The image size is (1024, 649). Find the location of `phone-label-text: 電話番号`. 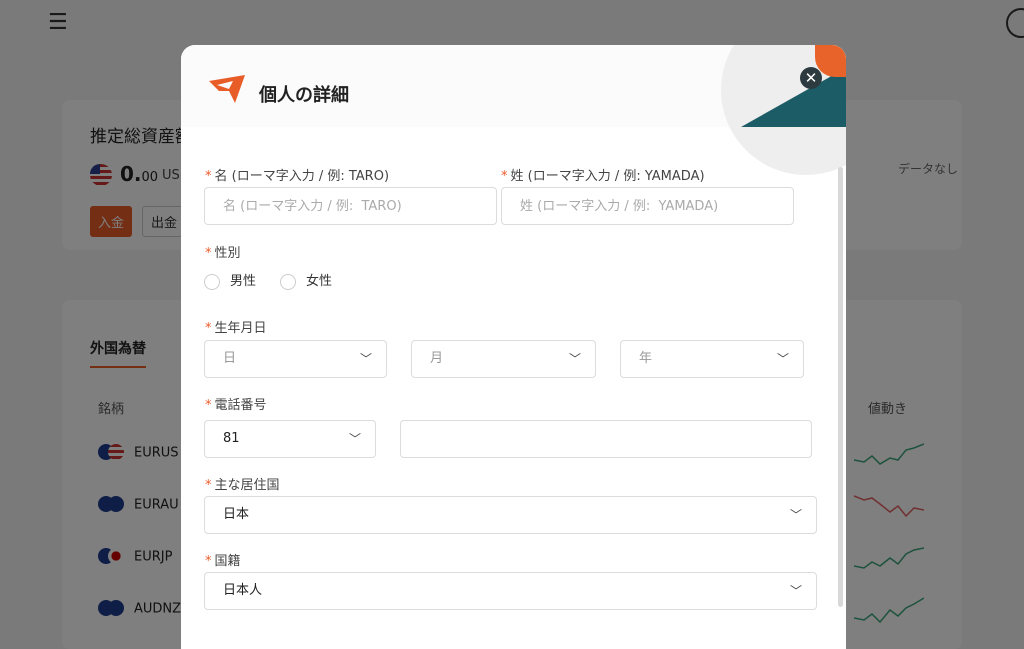

phone-label-text: 電話番号 is located at coordinates (240, 405).